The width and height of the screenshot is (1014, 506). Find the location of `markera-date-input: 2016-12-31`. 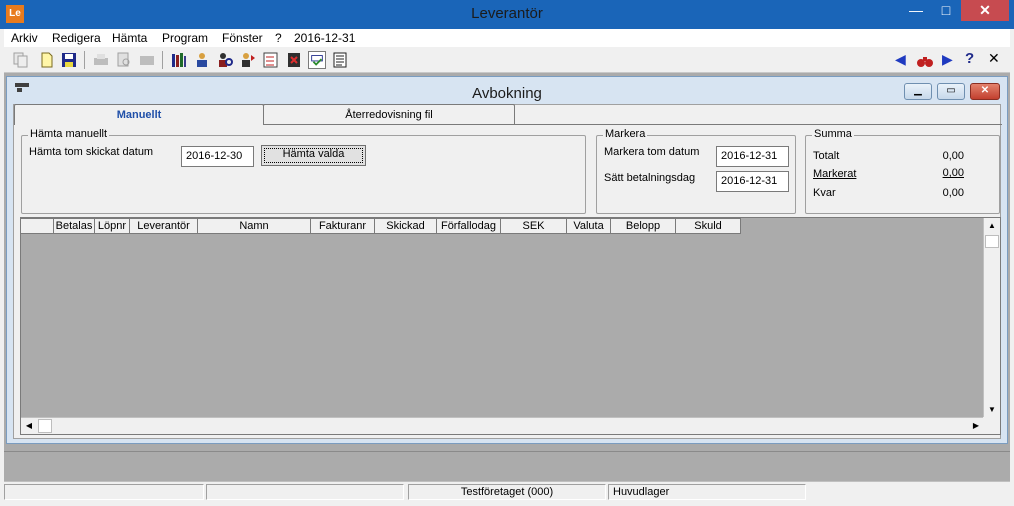

markera-date-input: 2016-12-31 is located at coordinates (752, 156).